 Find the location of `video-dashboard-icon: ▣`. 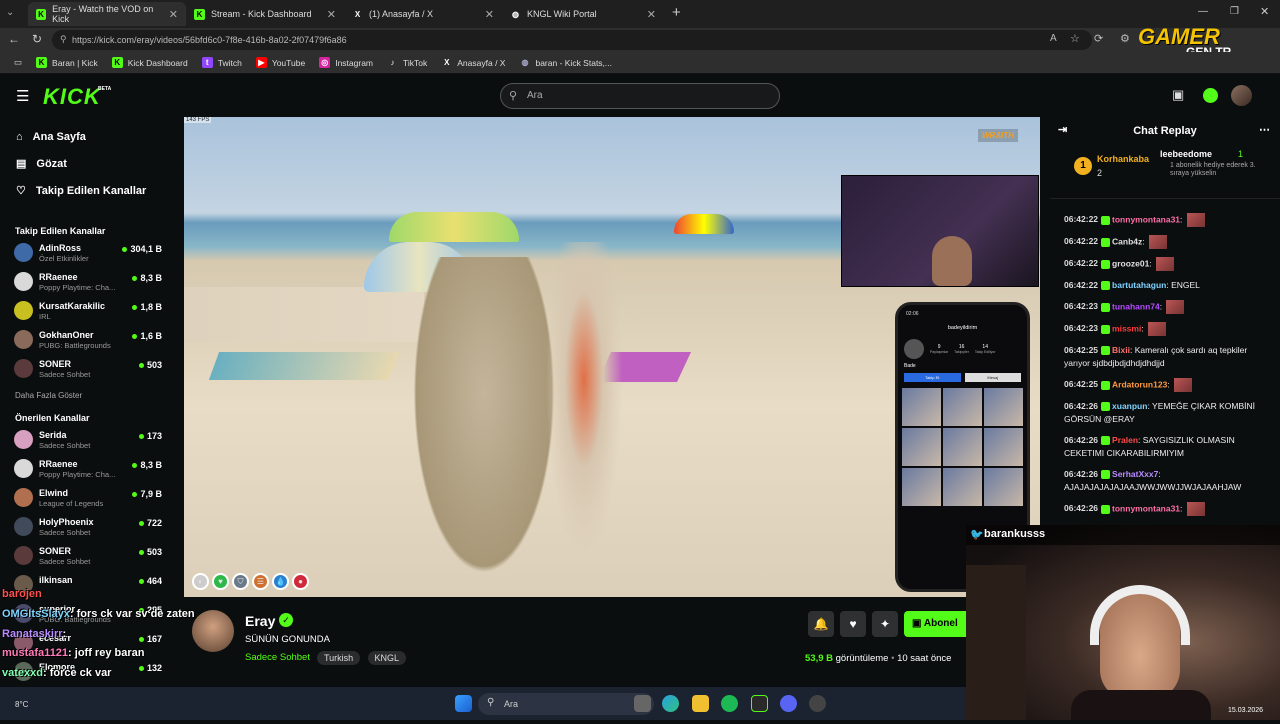

video-dashboard-icon: ▣ is located at coordinates (1178, 95).